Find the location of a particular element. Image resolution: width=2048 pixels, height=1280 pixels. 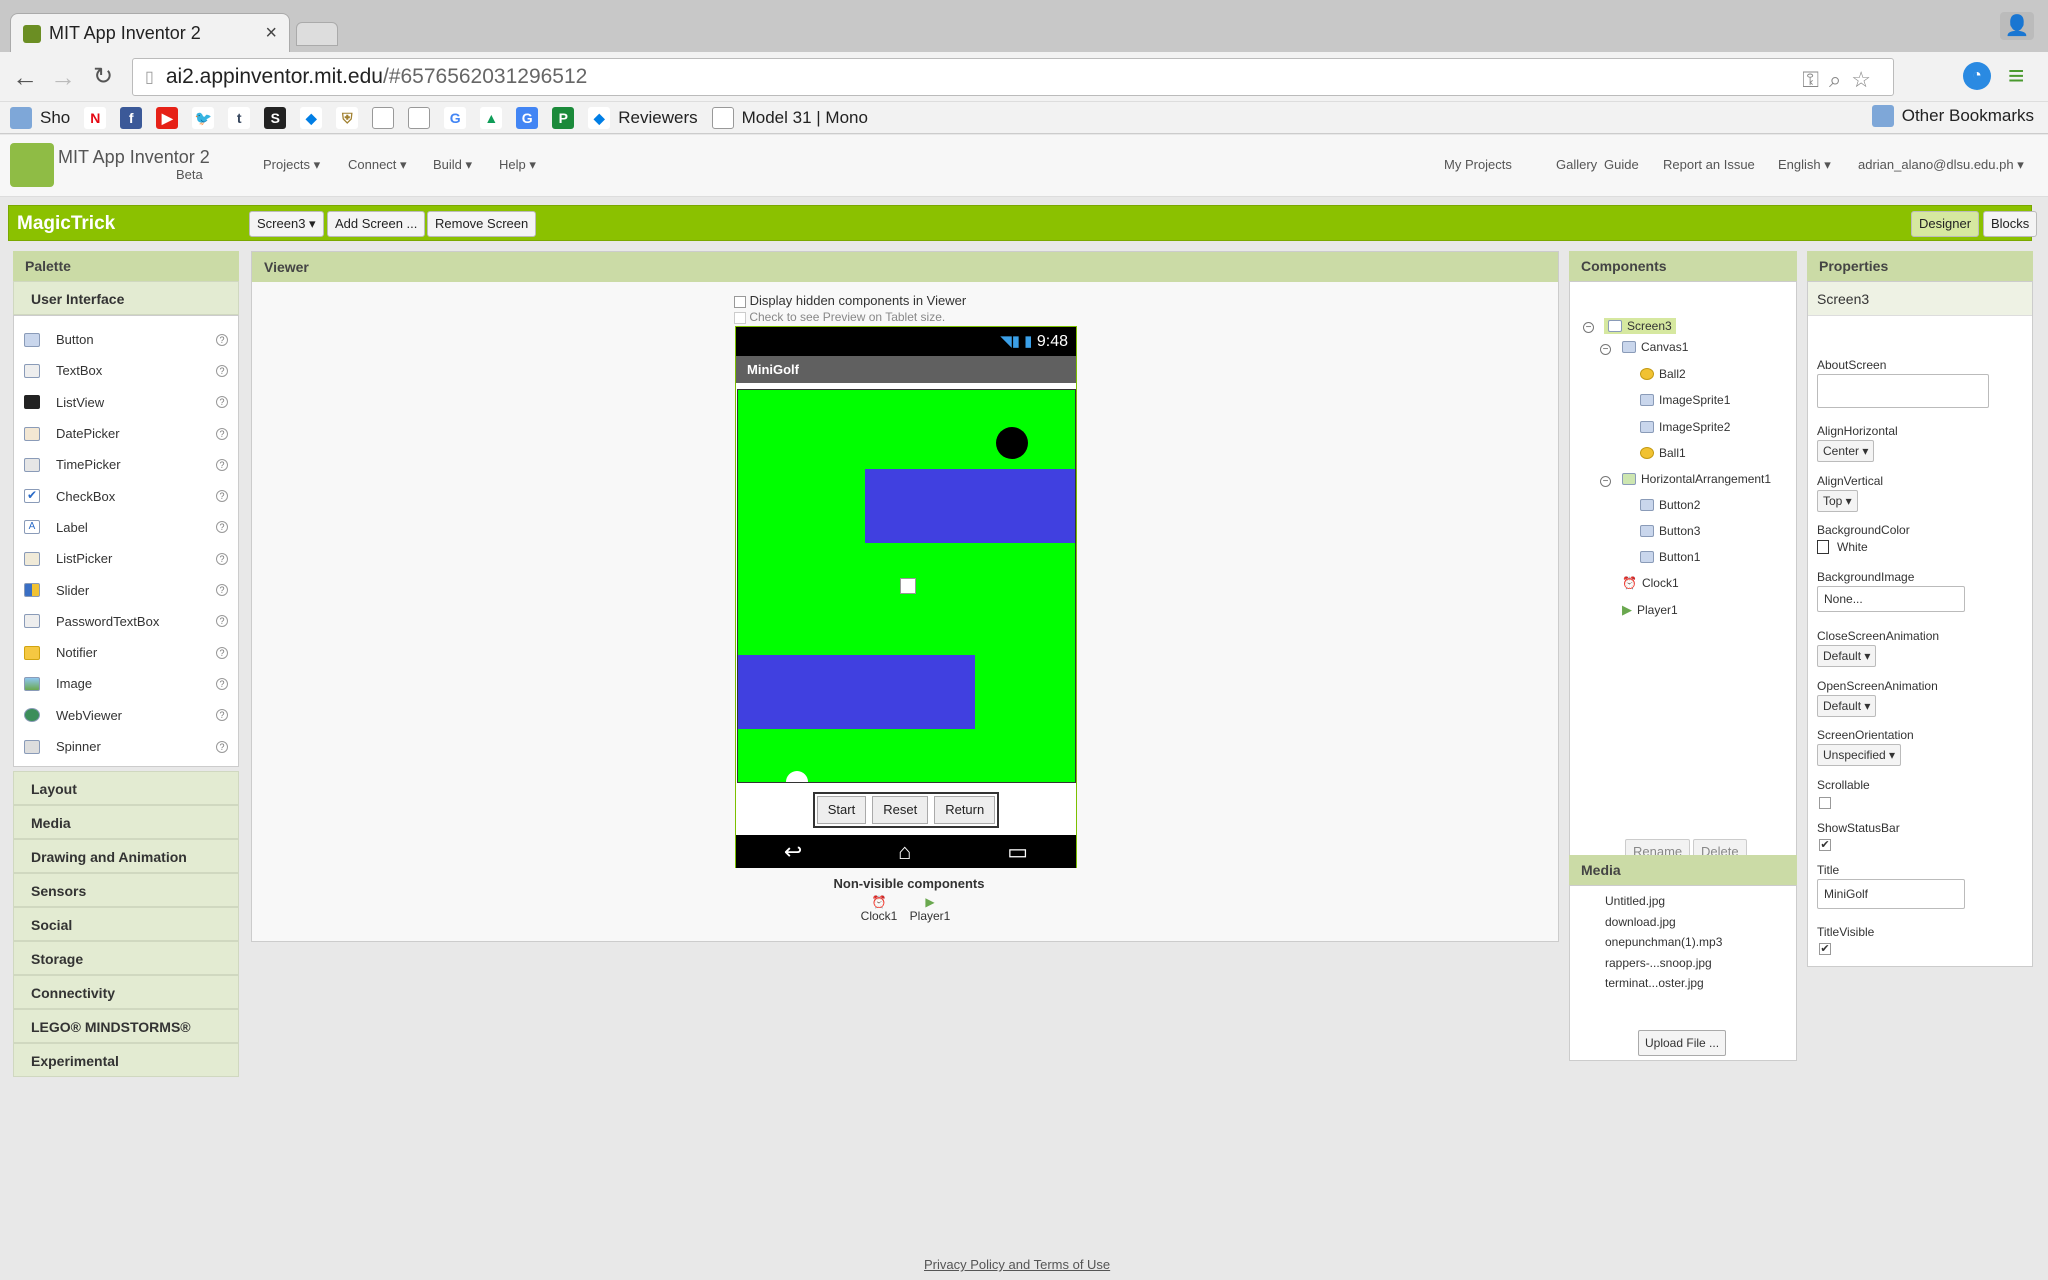

menu-language: English ▾ is located at coordinates (1804, 165).